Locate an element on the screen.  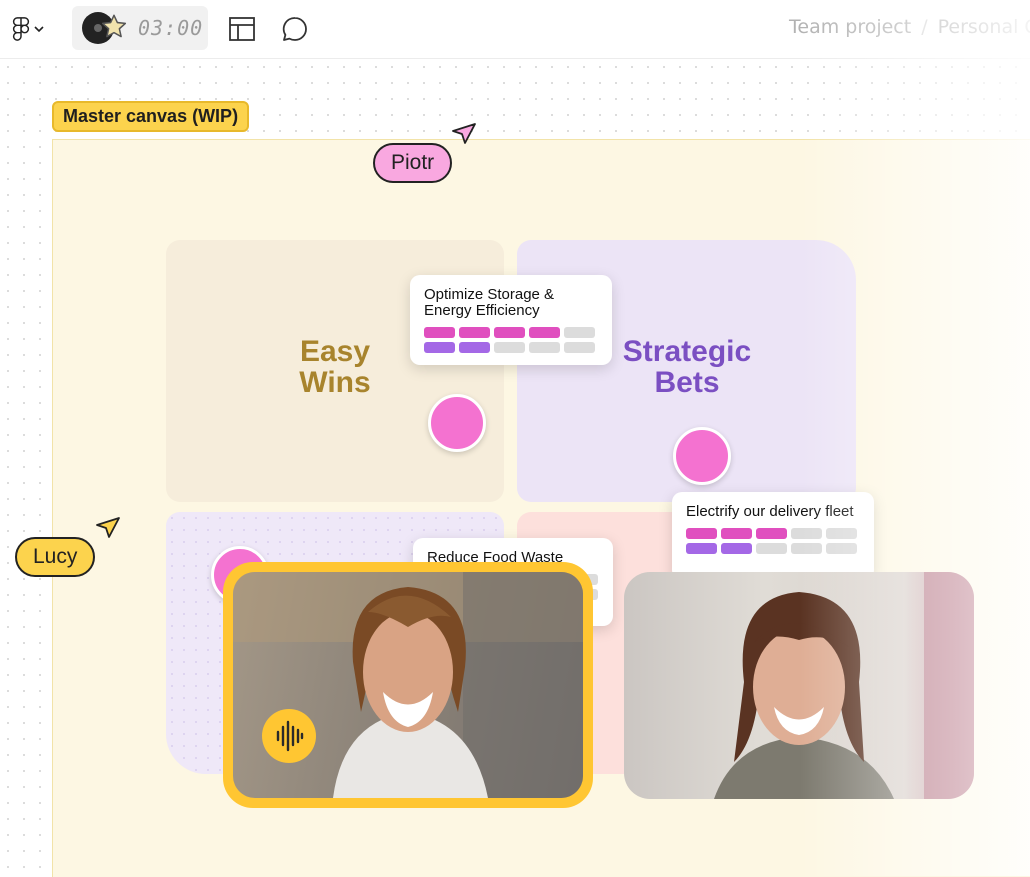
quadrant-title-line: Strategic is located at coordinates (687, 351).